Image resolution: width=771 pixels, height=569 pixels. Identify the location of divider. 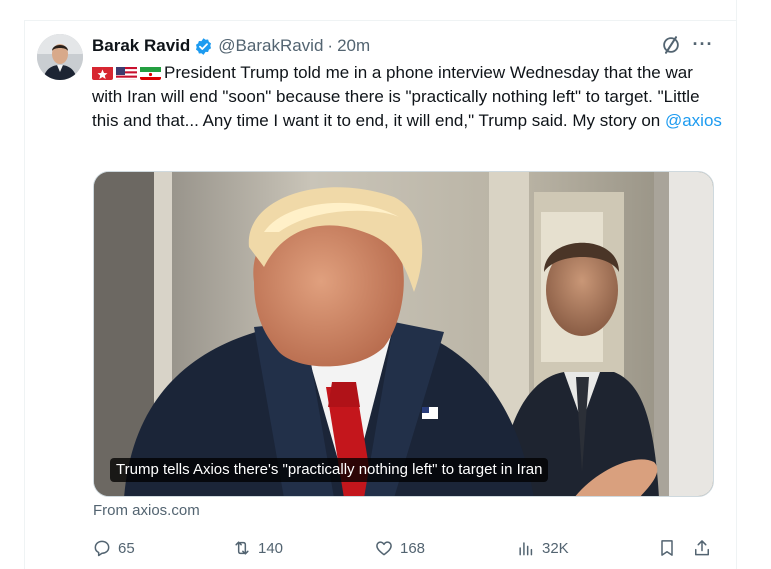
(736, 10).